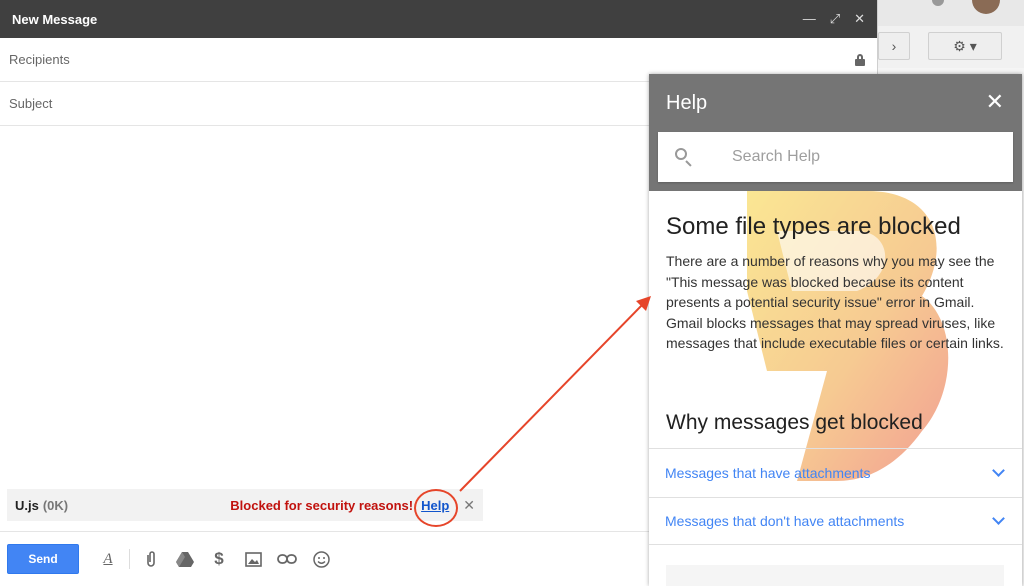 This screenshot has height=586, width=1024. What do you see at coordinates (995, 102) in the screenshot?
I see `help-close-icon: ✕` at bounding box center [995, 102].